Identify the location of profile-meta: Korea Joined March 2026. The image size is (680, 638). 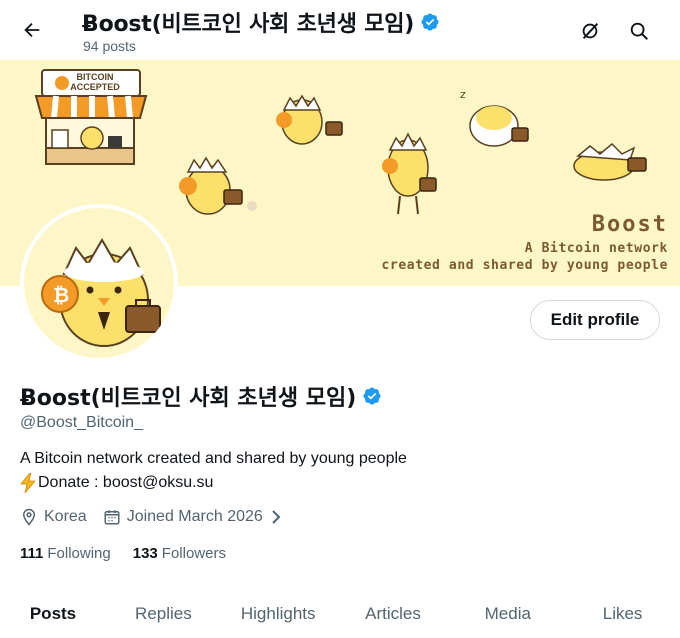
(159, 517).